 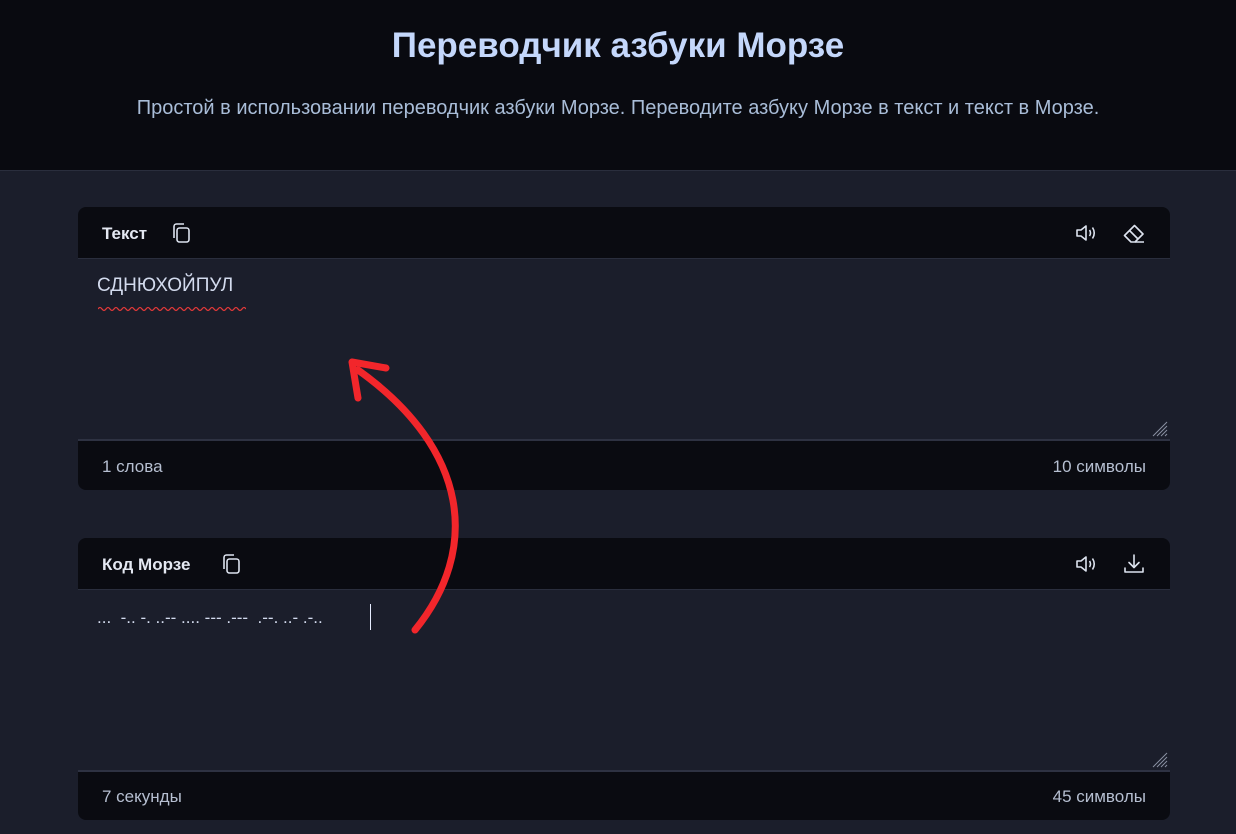 What do you see at coordinates (624, 564) in the screenshot?
I see `morse-panel-header: Код Морзе` at bounding box center [624, 564].